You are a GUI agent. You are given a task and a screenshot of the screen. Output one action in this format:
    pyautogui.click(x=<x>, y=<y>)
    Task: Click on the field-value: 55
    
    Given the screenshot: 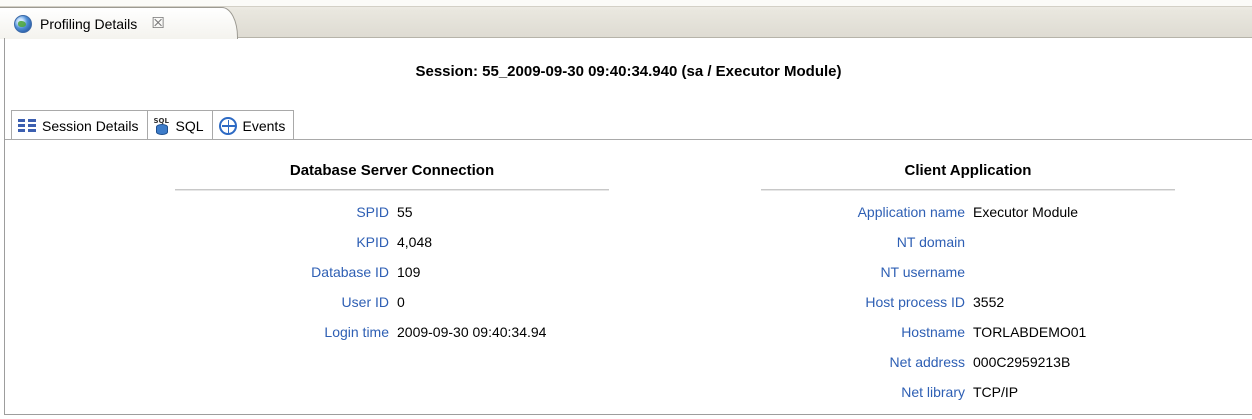 What is the action you would take?
    pyautogui.click(x=405, y=212)
    